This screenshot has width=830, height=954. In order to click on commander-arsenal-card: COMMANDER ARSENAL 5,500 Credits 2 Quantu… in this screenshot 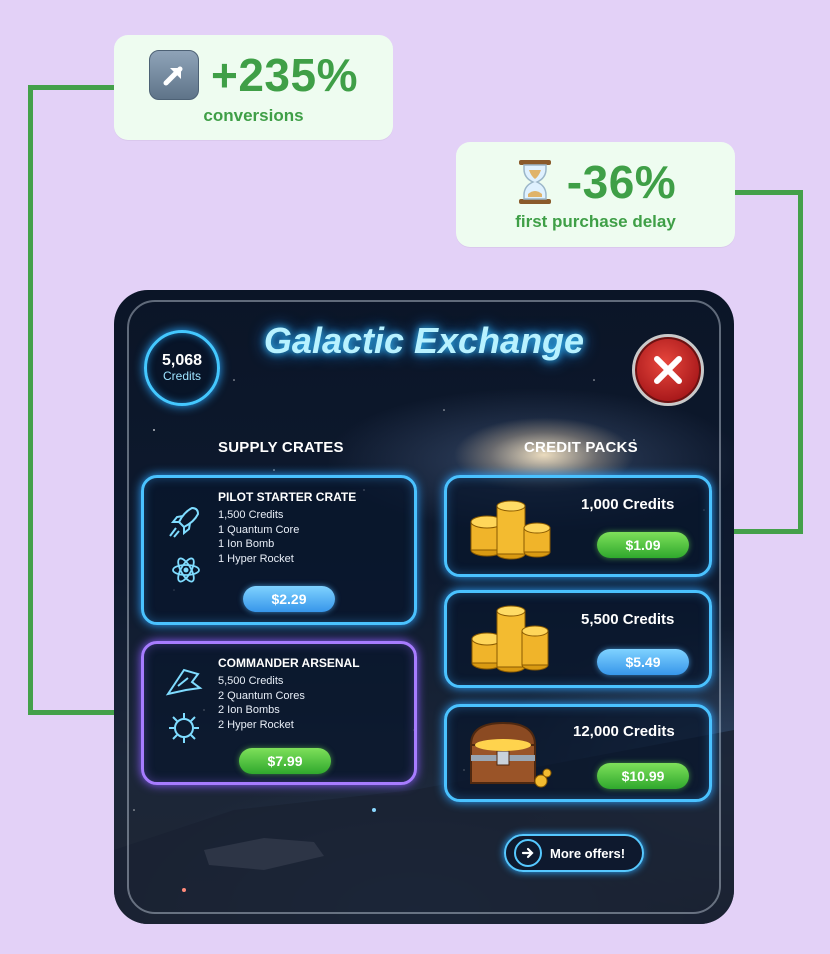, I will do `click(279, 713)`.